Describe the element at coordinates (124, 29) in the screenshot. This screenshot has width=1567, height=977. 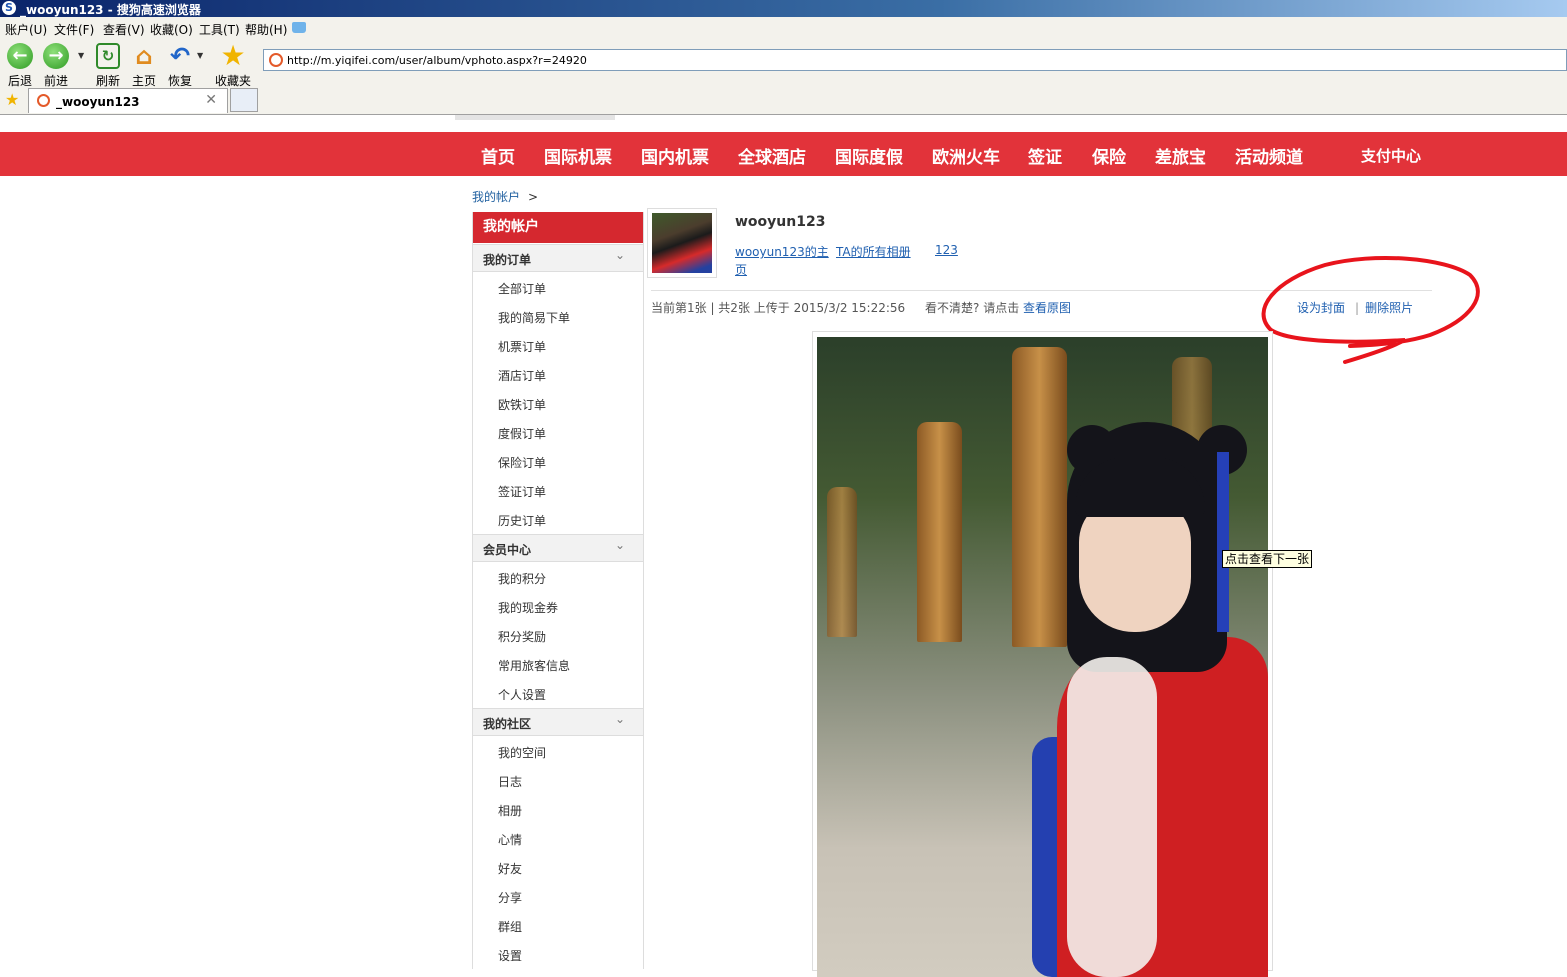
I see `menu-view: 查看(V)` at that location.